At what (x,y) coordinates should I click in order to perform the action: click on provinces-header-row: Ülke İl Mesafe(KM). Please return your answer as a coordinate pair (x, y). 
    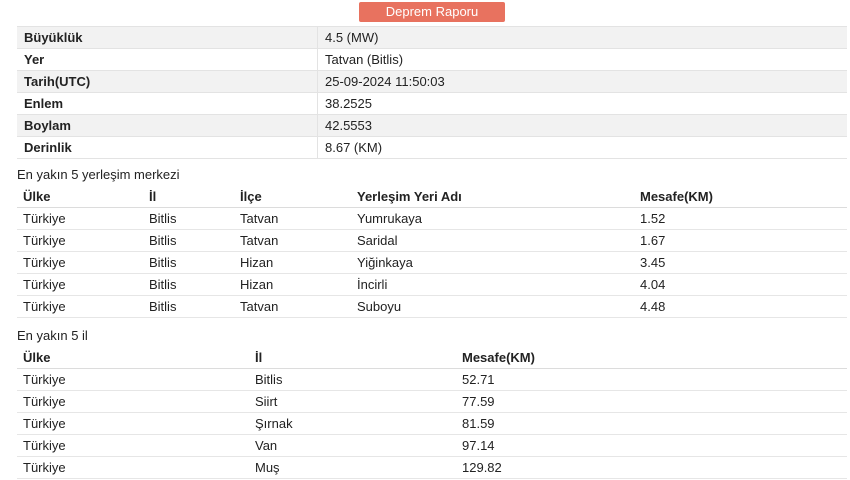
    Looking at the image, I should click on (432, 358).